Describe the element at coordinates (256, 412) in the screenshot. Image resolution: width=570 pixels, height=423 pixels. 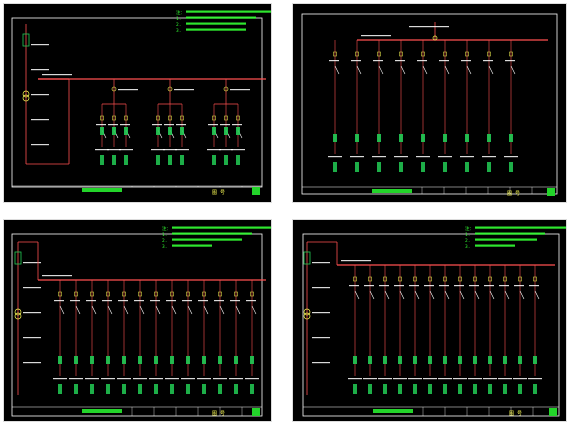
I see `corner-mark` at that location.